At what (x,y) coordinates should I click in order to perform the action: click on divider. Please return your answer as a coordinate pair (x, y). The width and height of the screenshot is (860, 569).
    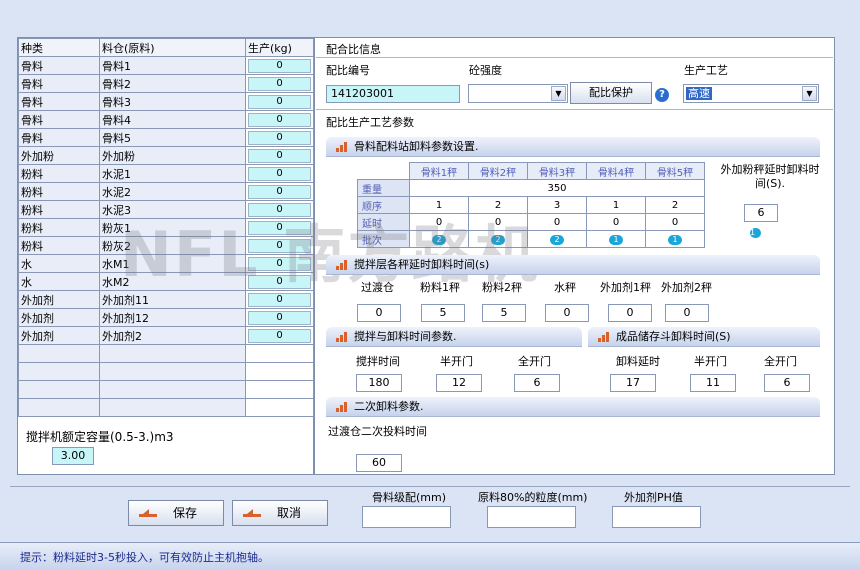
    Looking at the image, I should click on (574, 109).